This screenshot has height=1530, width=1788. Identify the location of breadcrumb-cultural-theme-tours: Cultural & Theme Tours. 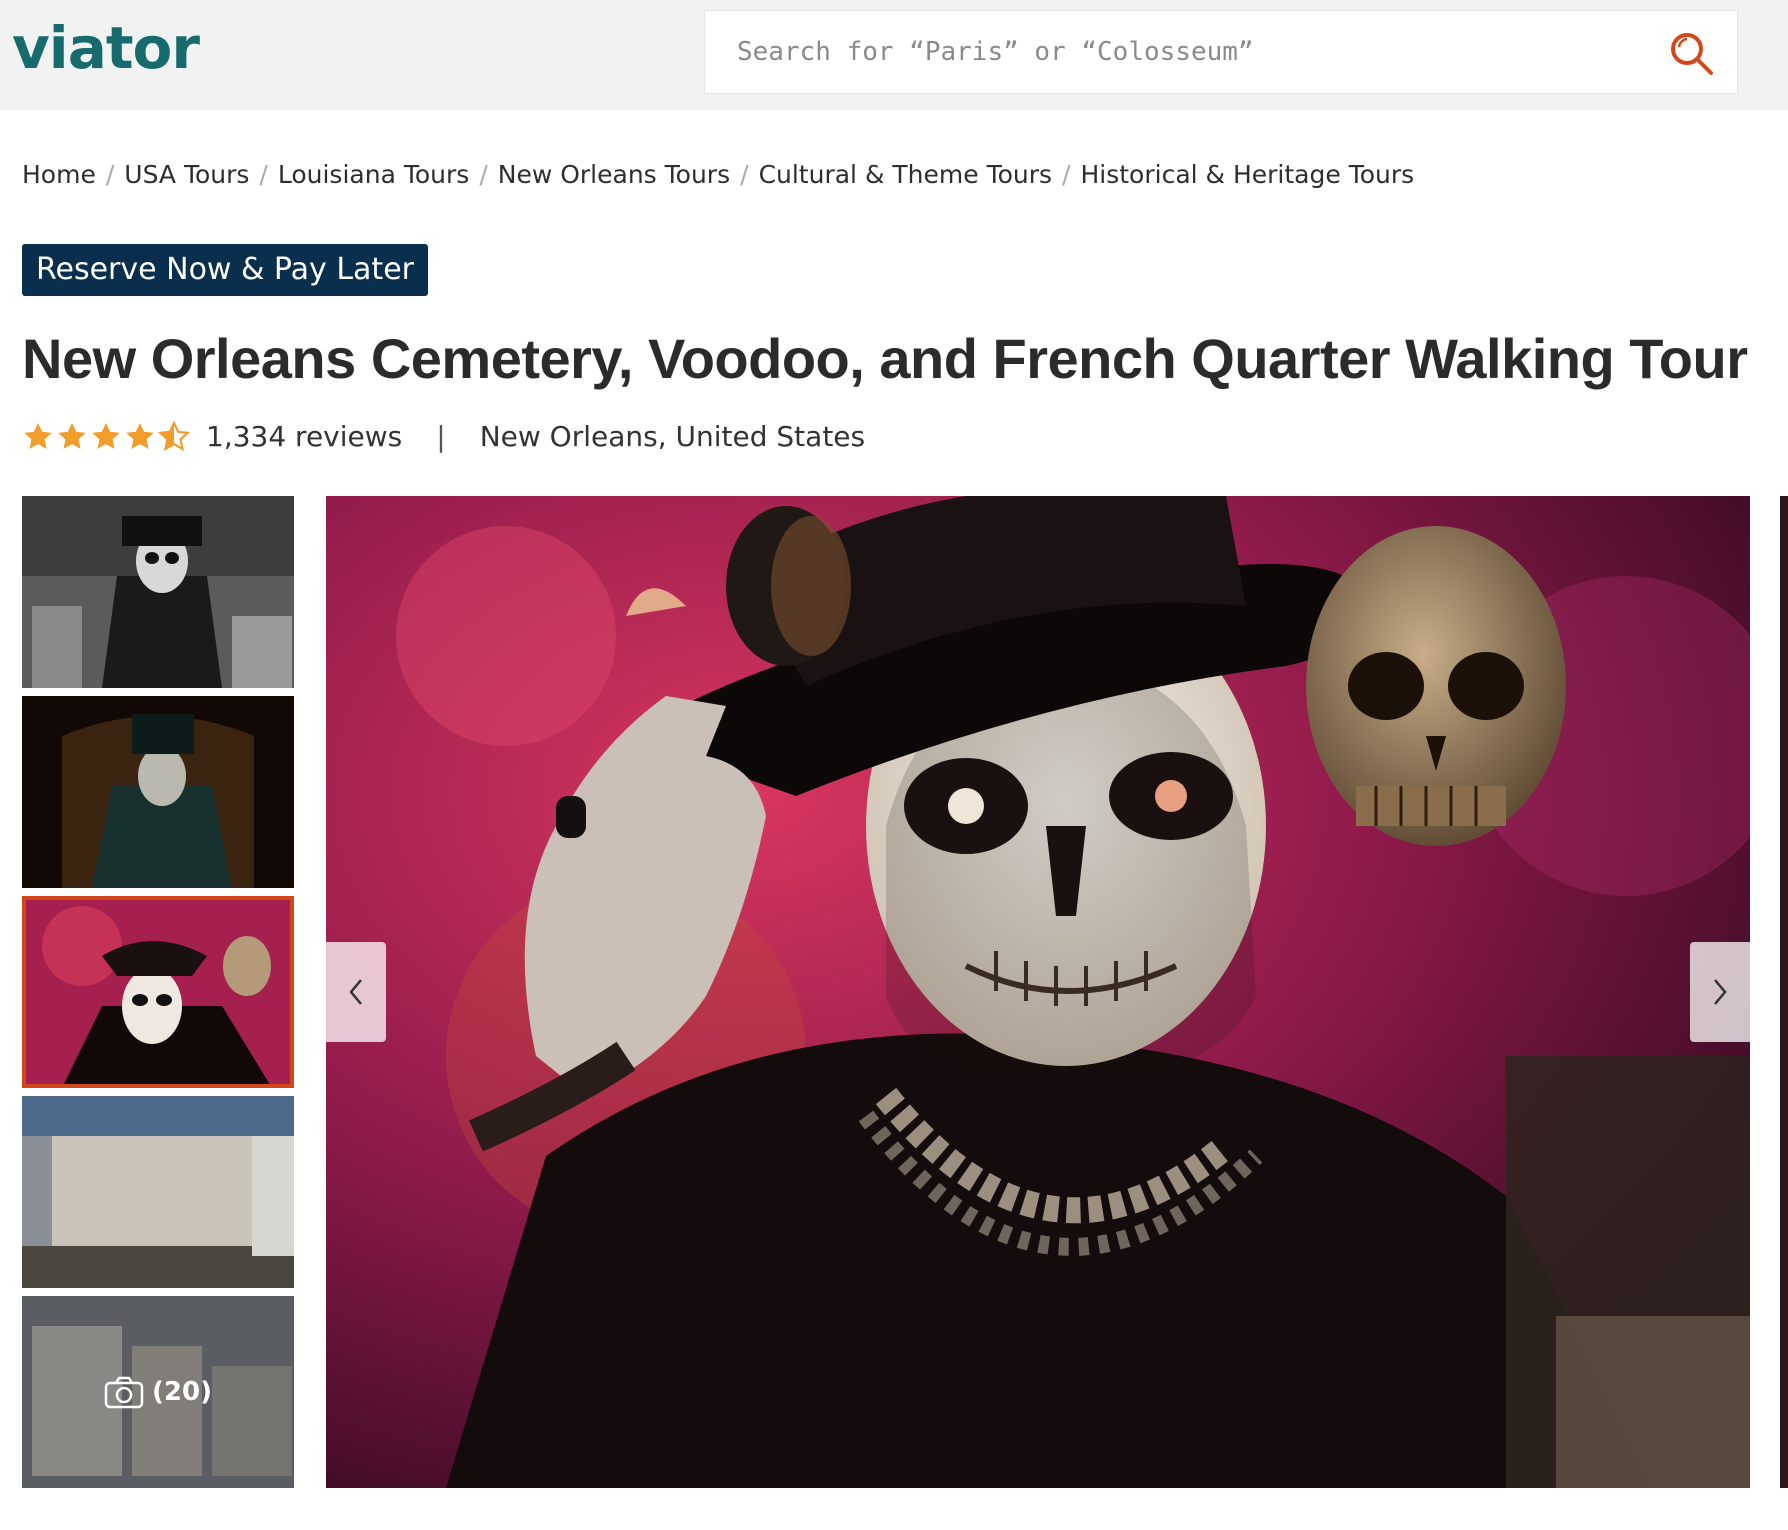
(905, 174).